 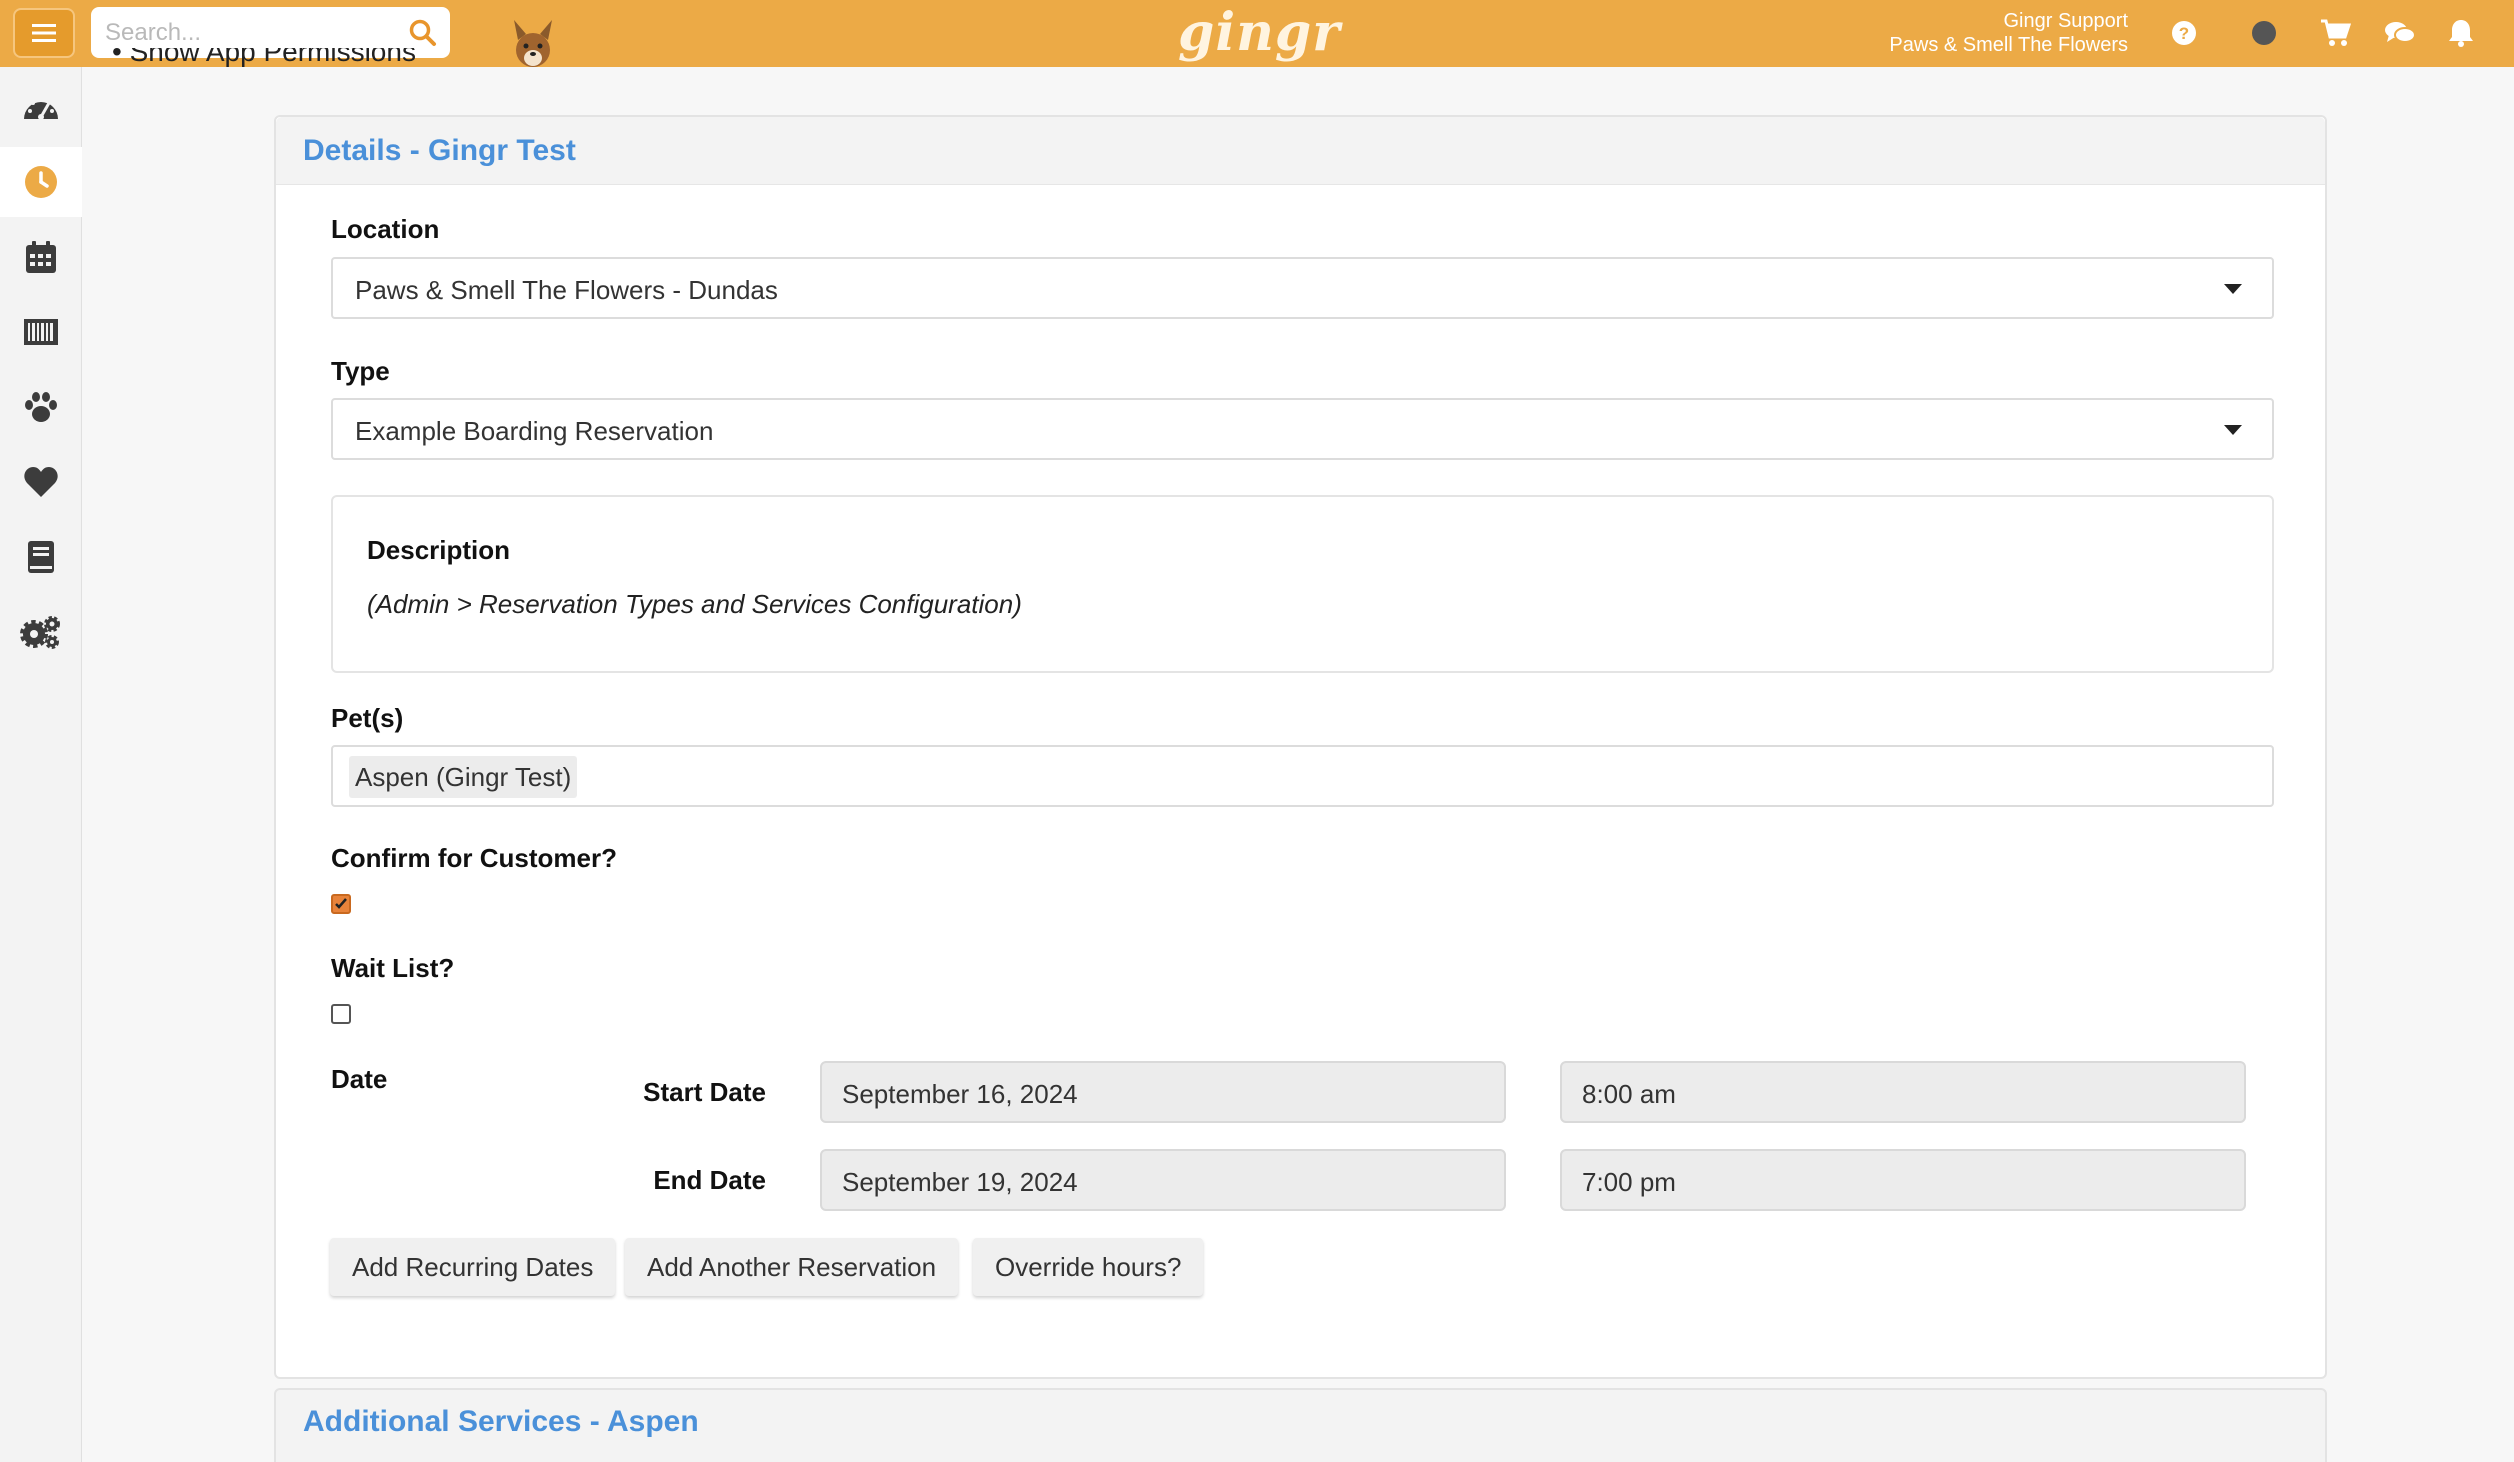 I want to click on cart-icon, so click(x=2336, y=32).